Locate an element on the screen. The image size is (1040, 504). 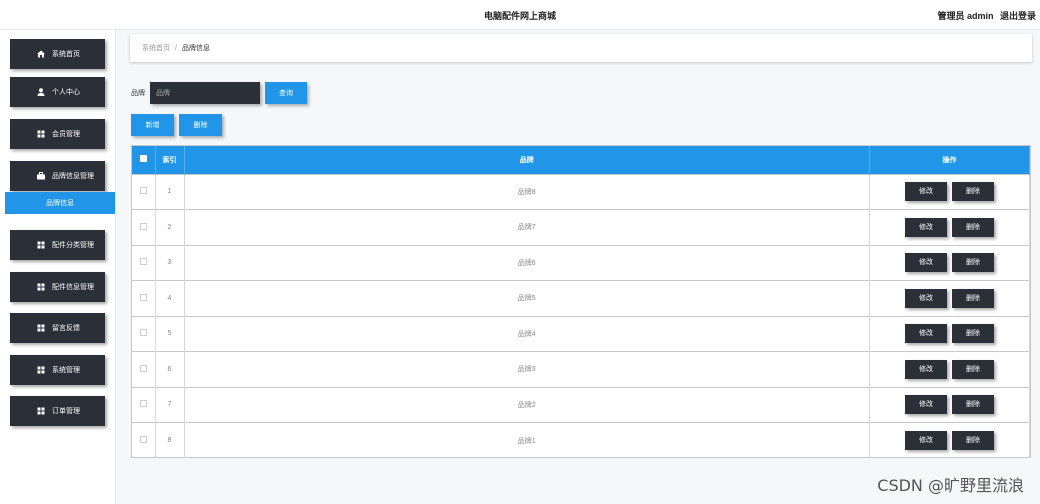
sidebar-item-home: 系统首页 is located at coordinates (57, 54).